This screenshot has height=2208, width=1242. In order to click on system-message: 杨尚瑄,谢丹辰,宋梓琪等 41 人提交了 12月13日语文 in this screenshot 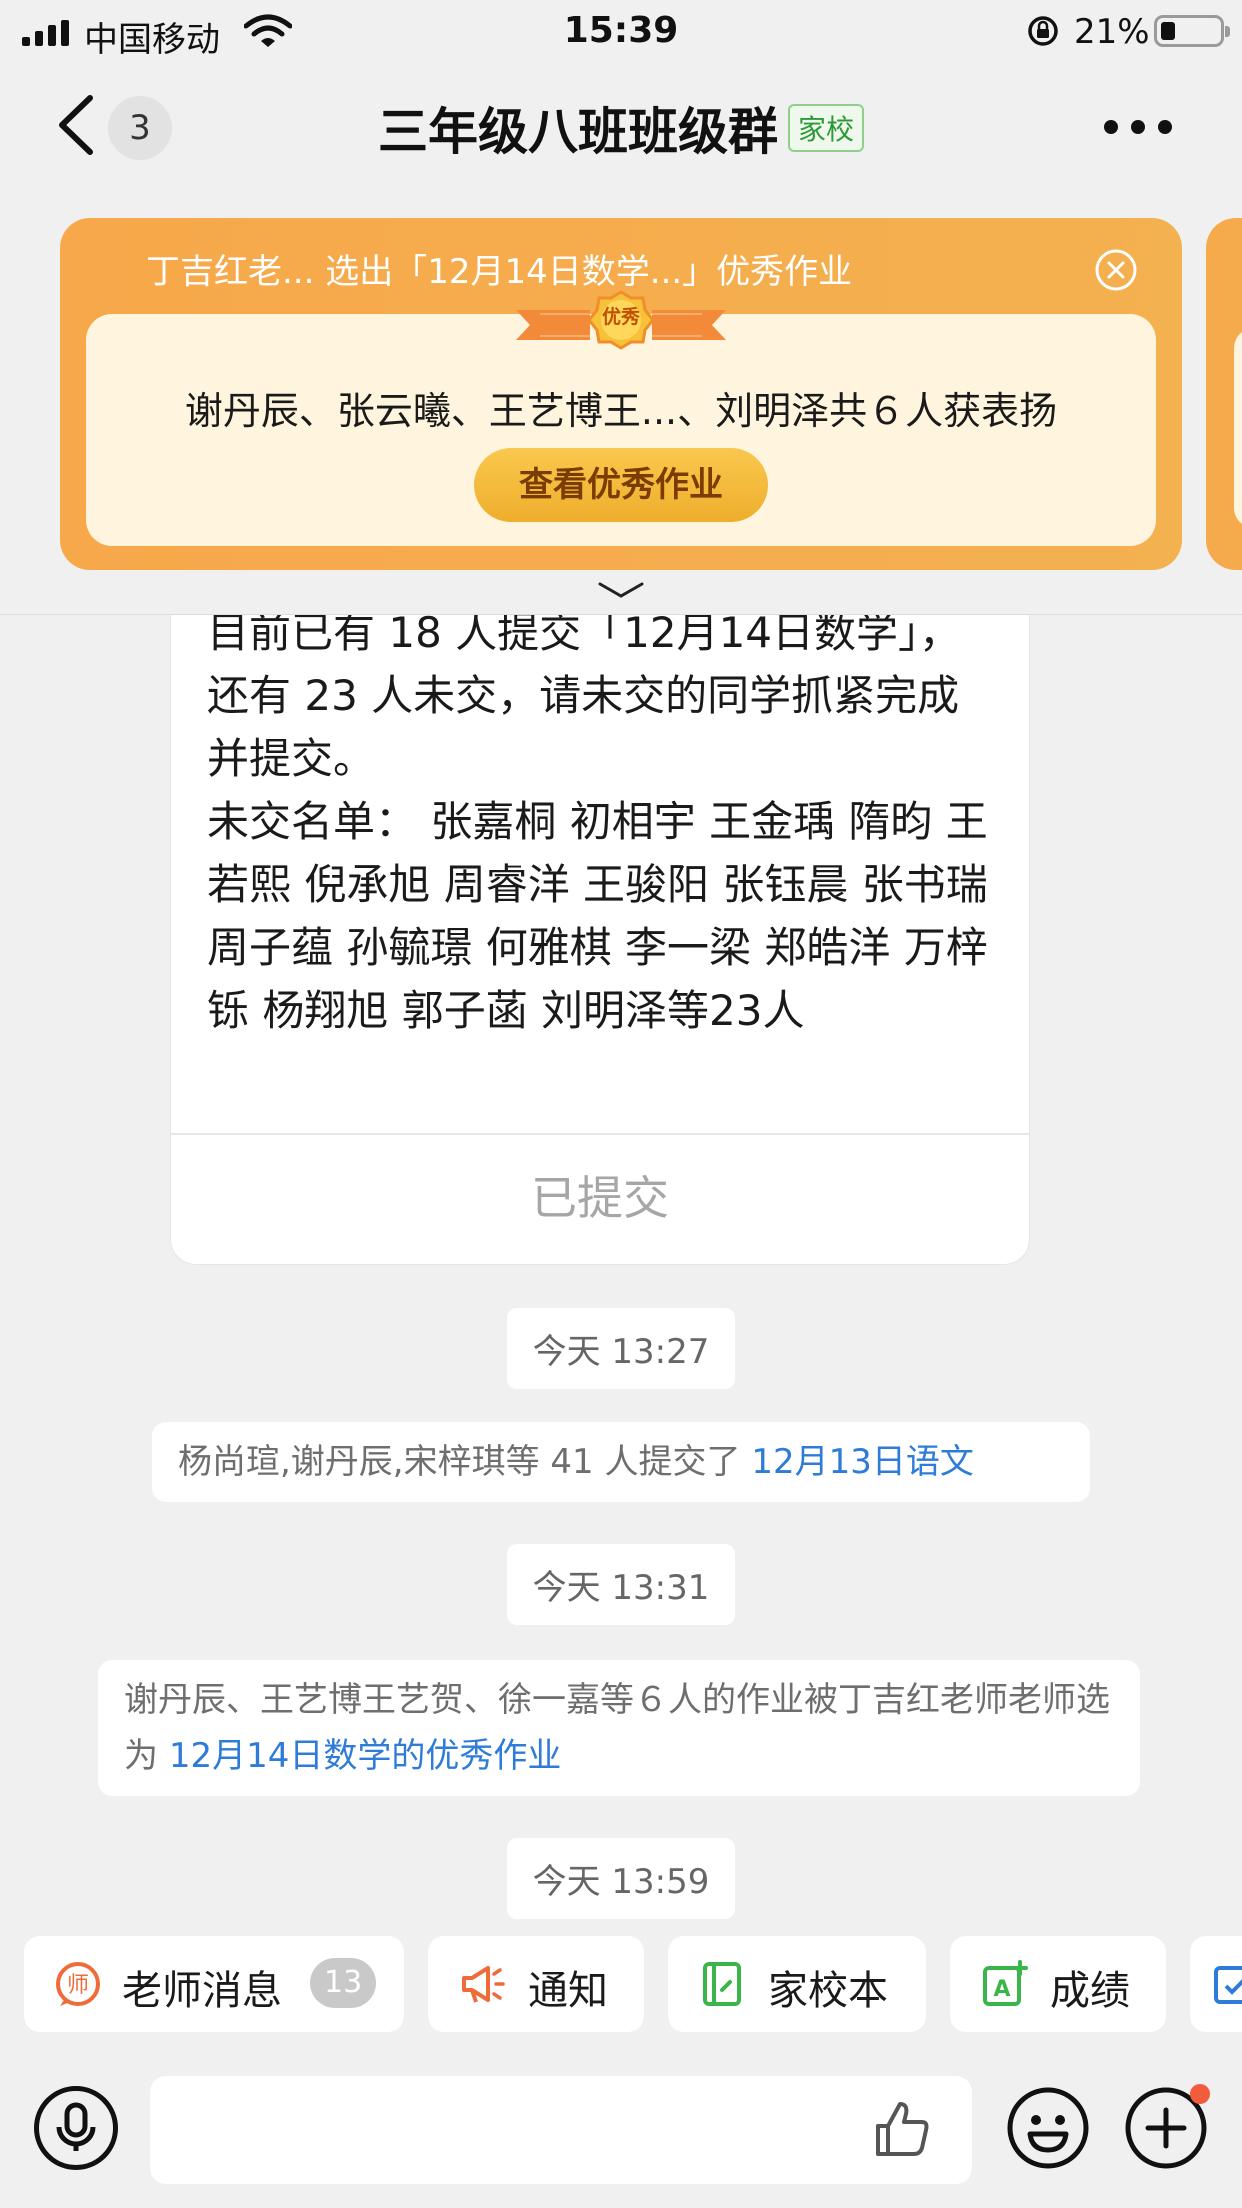, I will do `click(621, 1462)`.